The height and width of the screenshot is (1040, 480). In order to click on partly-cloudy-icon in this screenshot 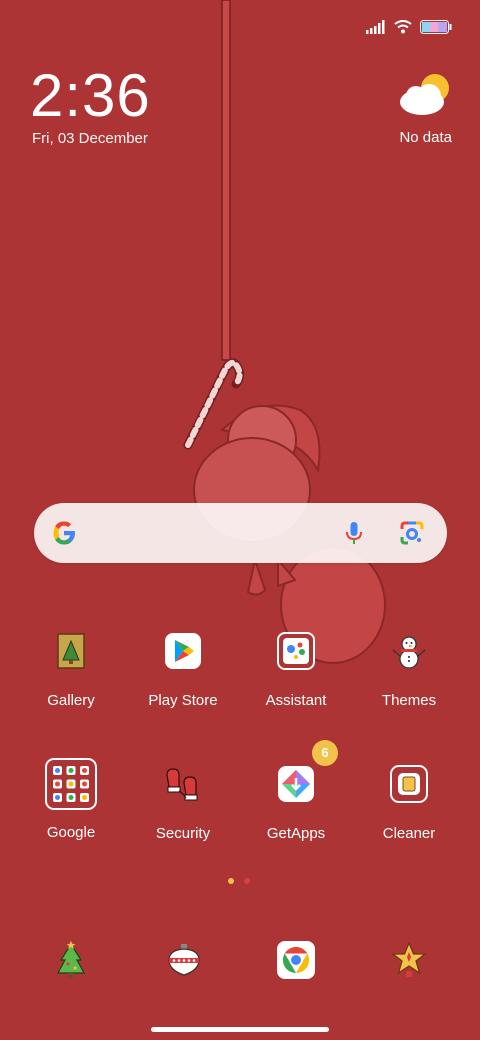, I will do `click(424, 94)`.